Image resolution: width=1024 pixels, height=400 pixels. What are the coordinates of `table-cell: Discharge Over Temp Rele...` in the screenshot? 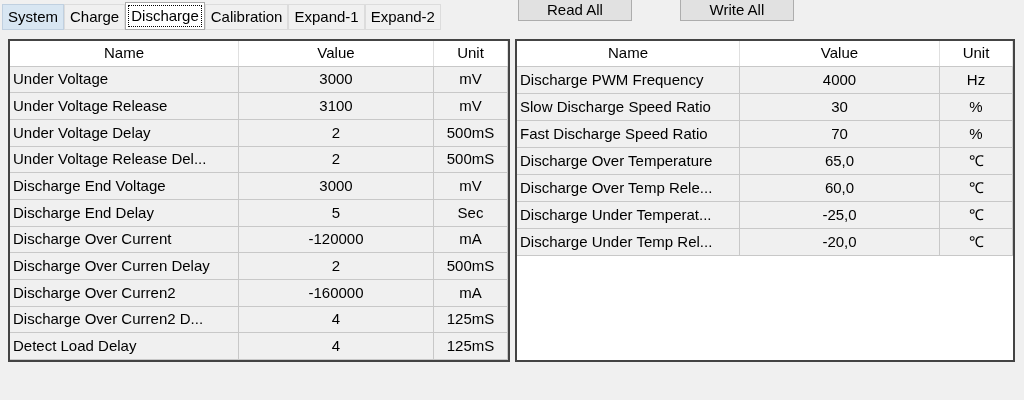 It's located at (628, 188).